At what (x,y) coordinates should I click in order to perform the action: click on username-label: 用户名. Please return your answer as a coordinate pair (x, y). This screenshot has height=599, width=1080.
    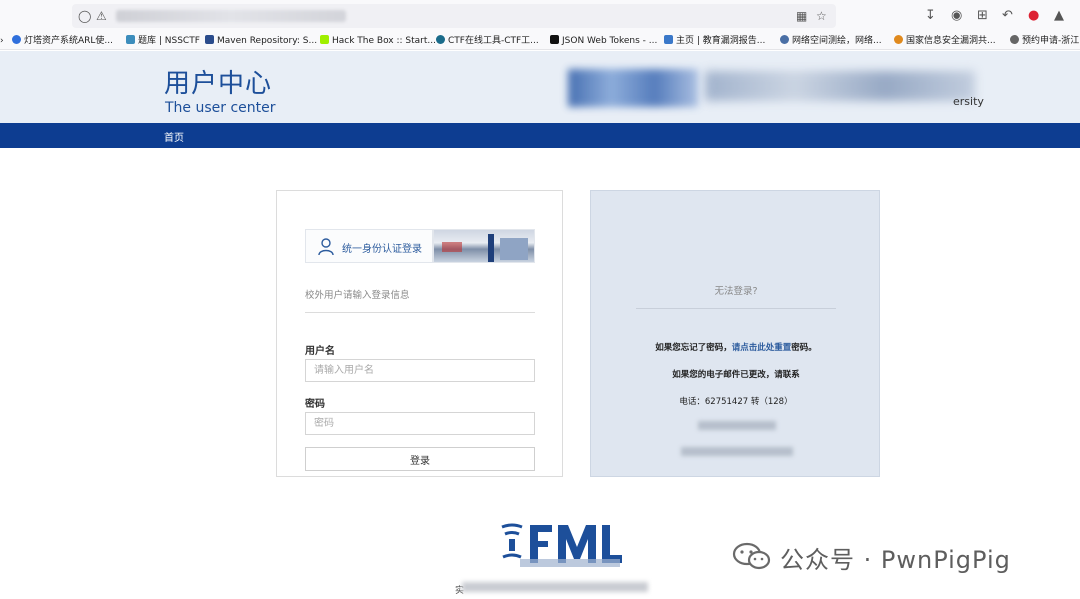
    Looking at the image, I should click on (320, 351).